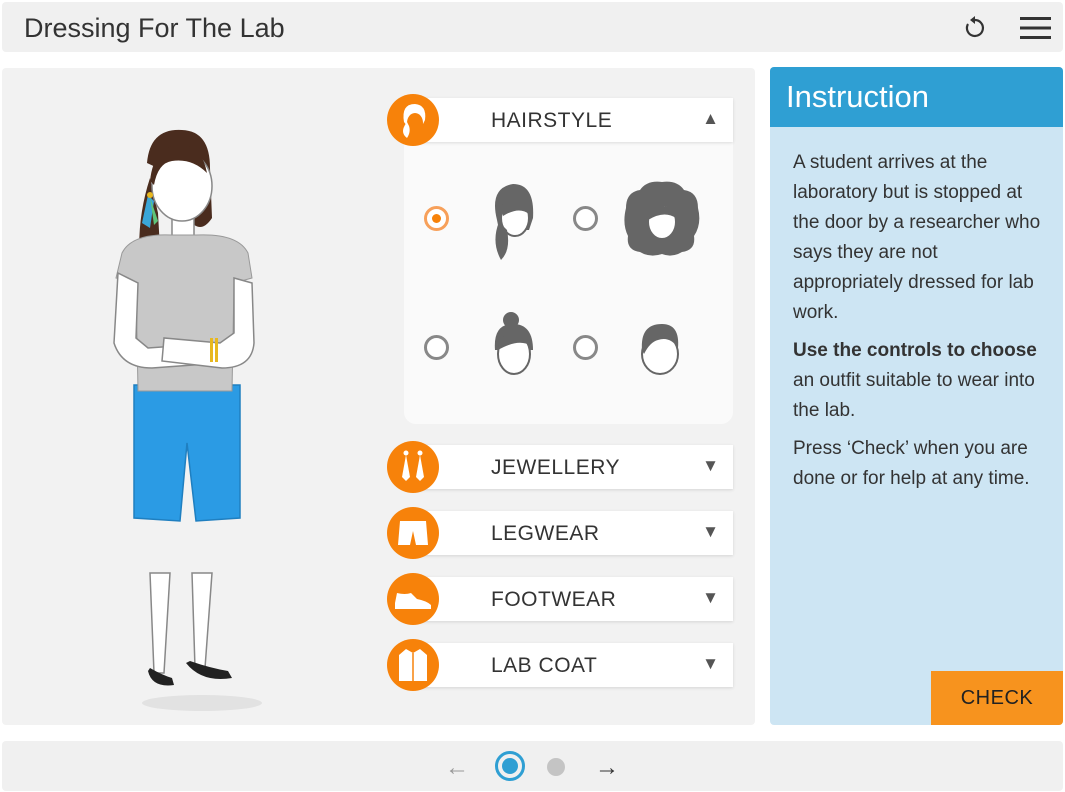 The image size is (1065, 792). I want to click on accordion-header-lab-coat: LAB COAT ▼, so click(572, 665).